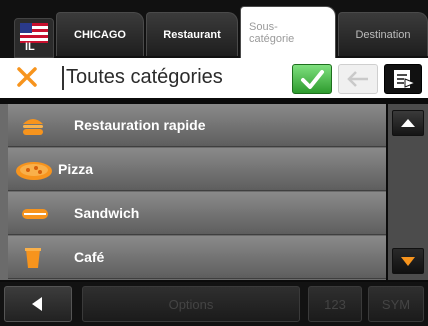 Image resolution: width=428 pixels, height=326 pixels. I want to click on list-item: Restauration rapide, so click(197, 125).